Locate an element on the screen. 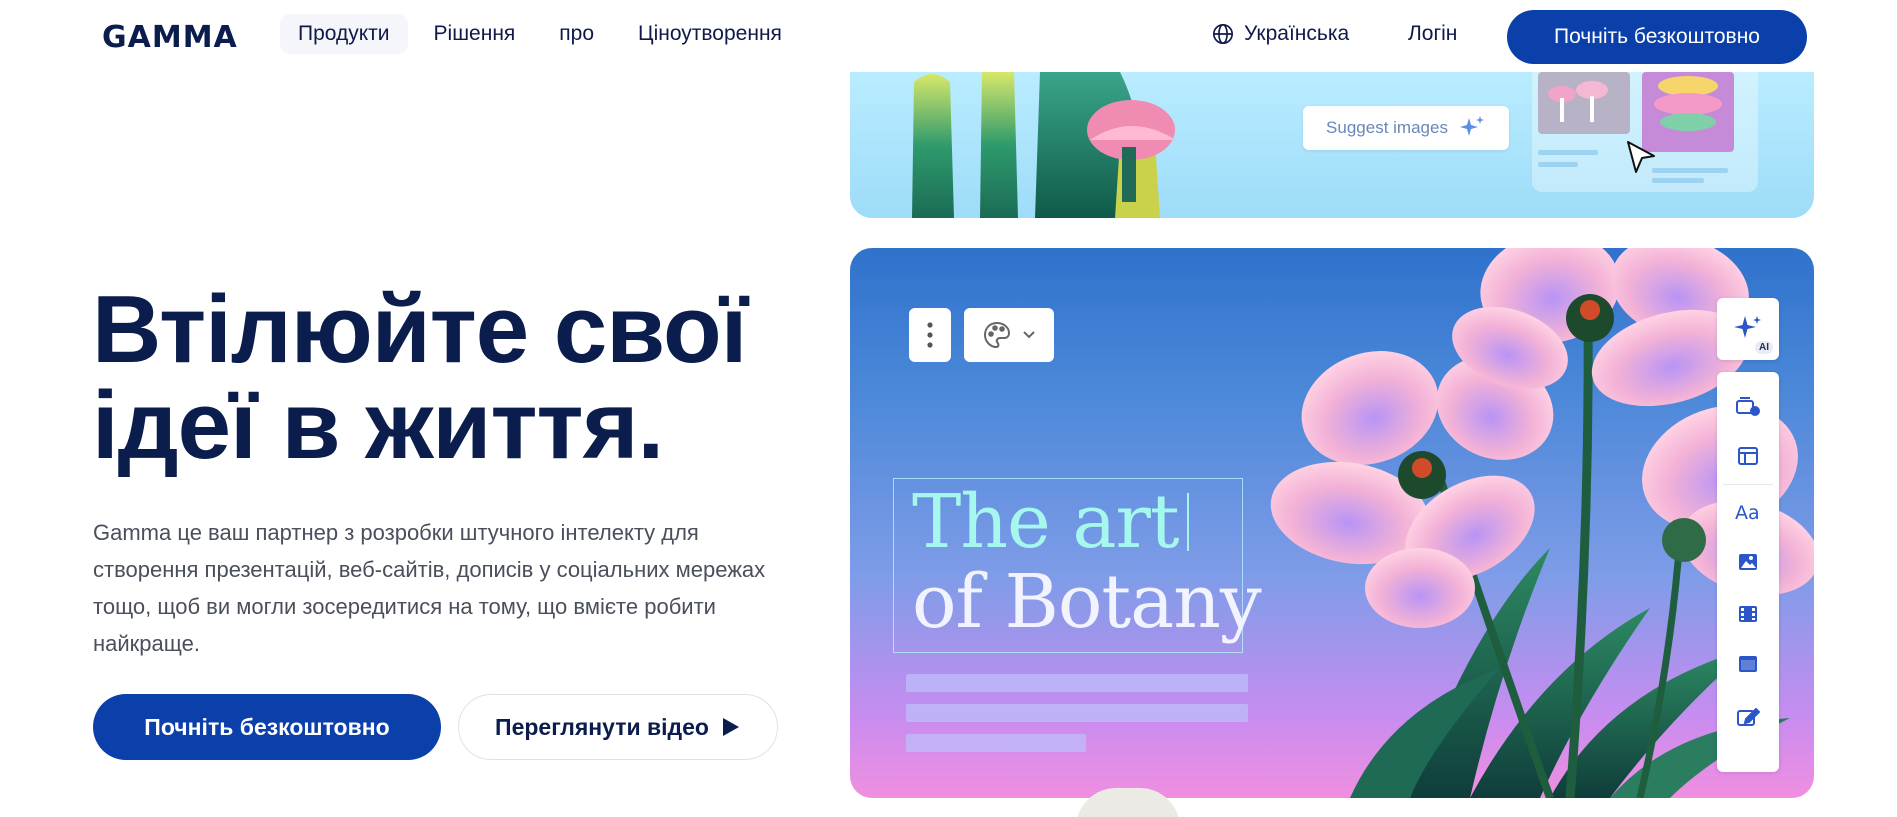  nav-link-solutions: Рішення is located at coordinates (475, 34).